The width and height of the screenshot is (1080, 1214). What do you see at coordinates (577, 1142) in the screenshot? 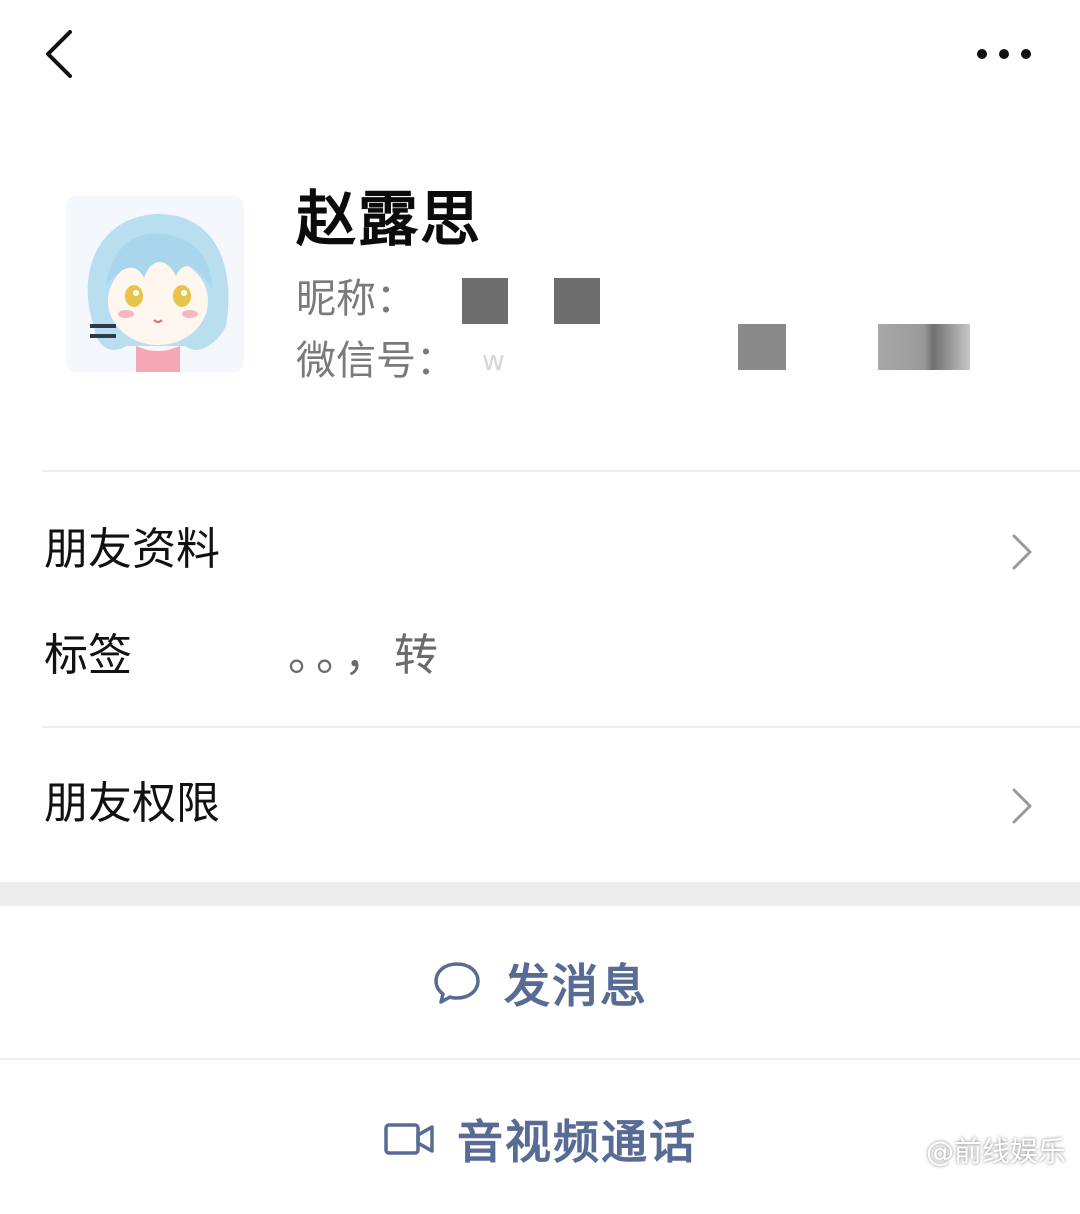
I see `video-call-label: 音视频通话` at bounding box center [577, 1142].